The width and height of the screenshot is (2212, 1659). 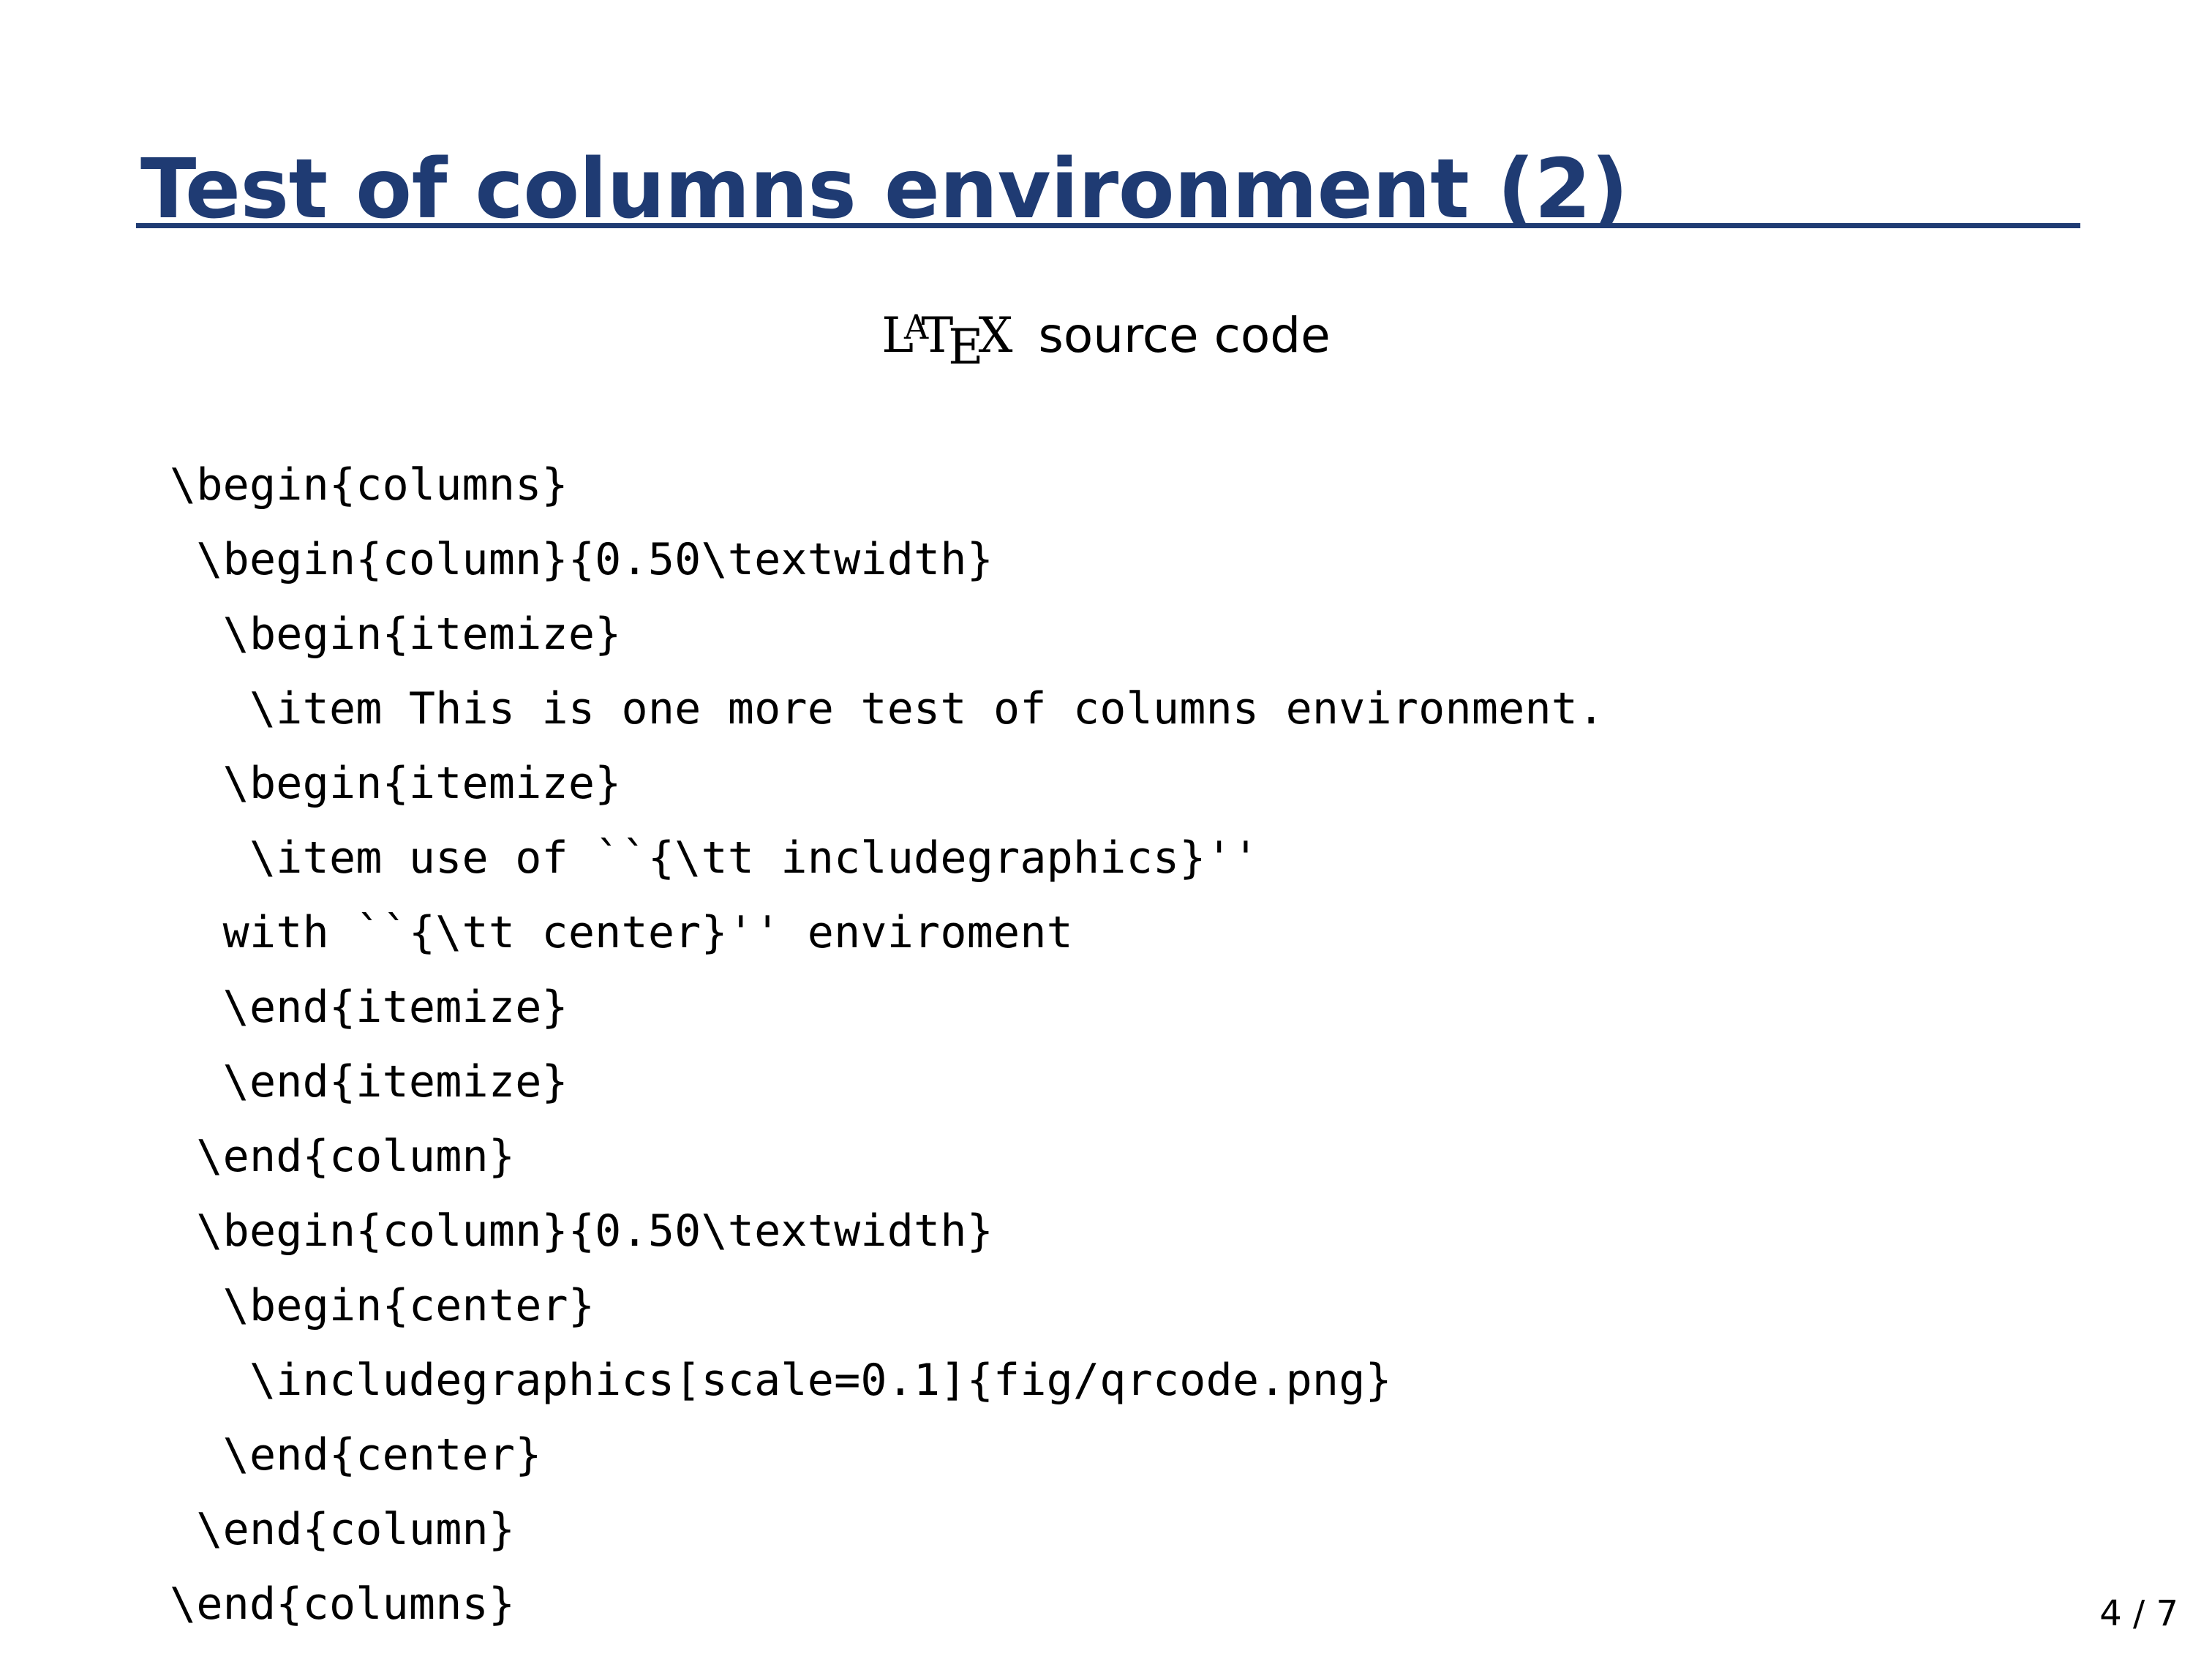 I want to click on code-line: \end{columns}, so click(x=343, y=1604).